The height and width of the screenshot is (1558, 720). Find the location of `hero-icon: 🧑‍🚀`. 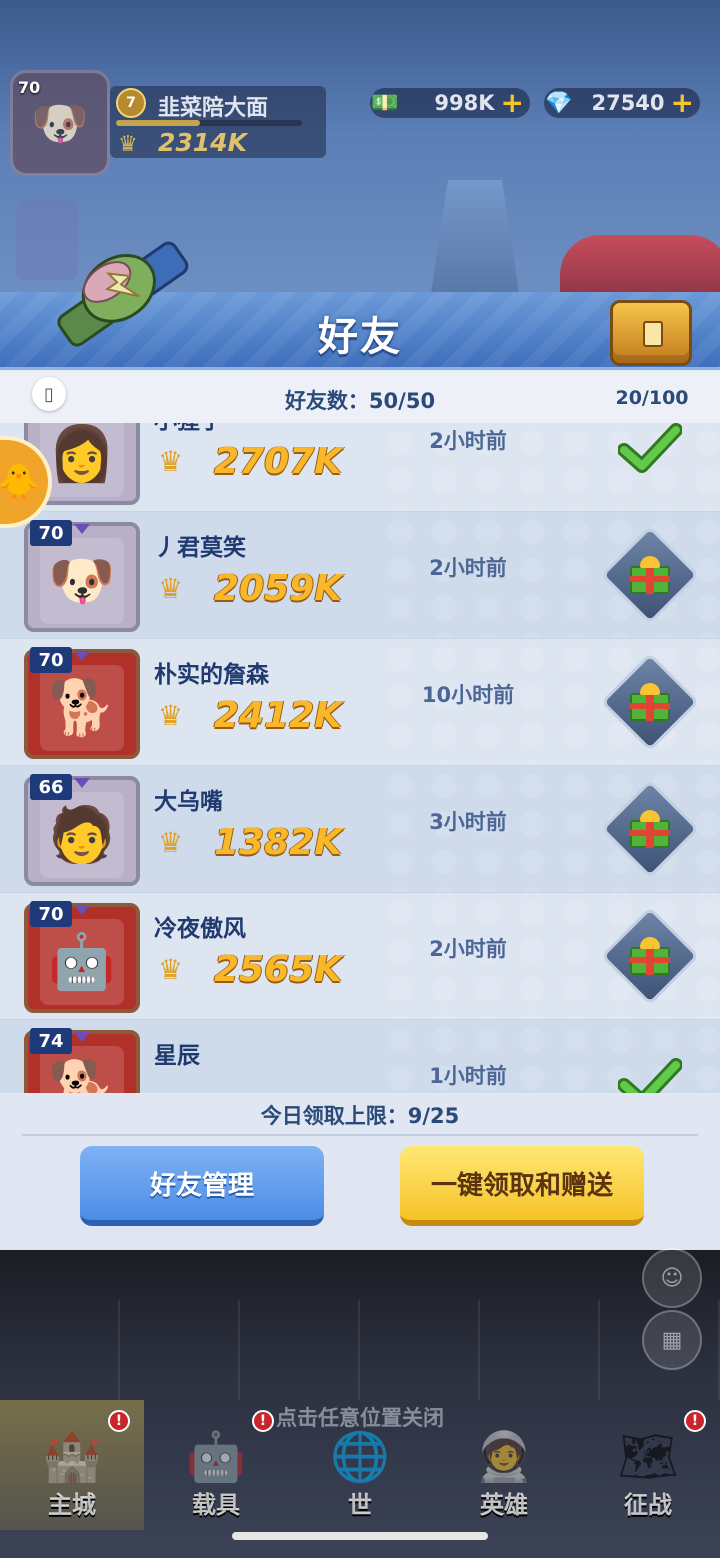

hero-icon: 🧑‍🚀 is located at coordinates (504, 1457).